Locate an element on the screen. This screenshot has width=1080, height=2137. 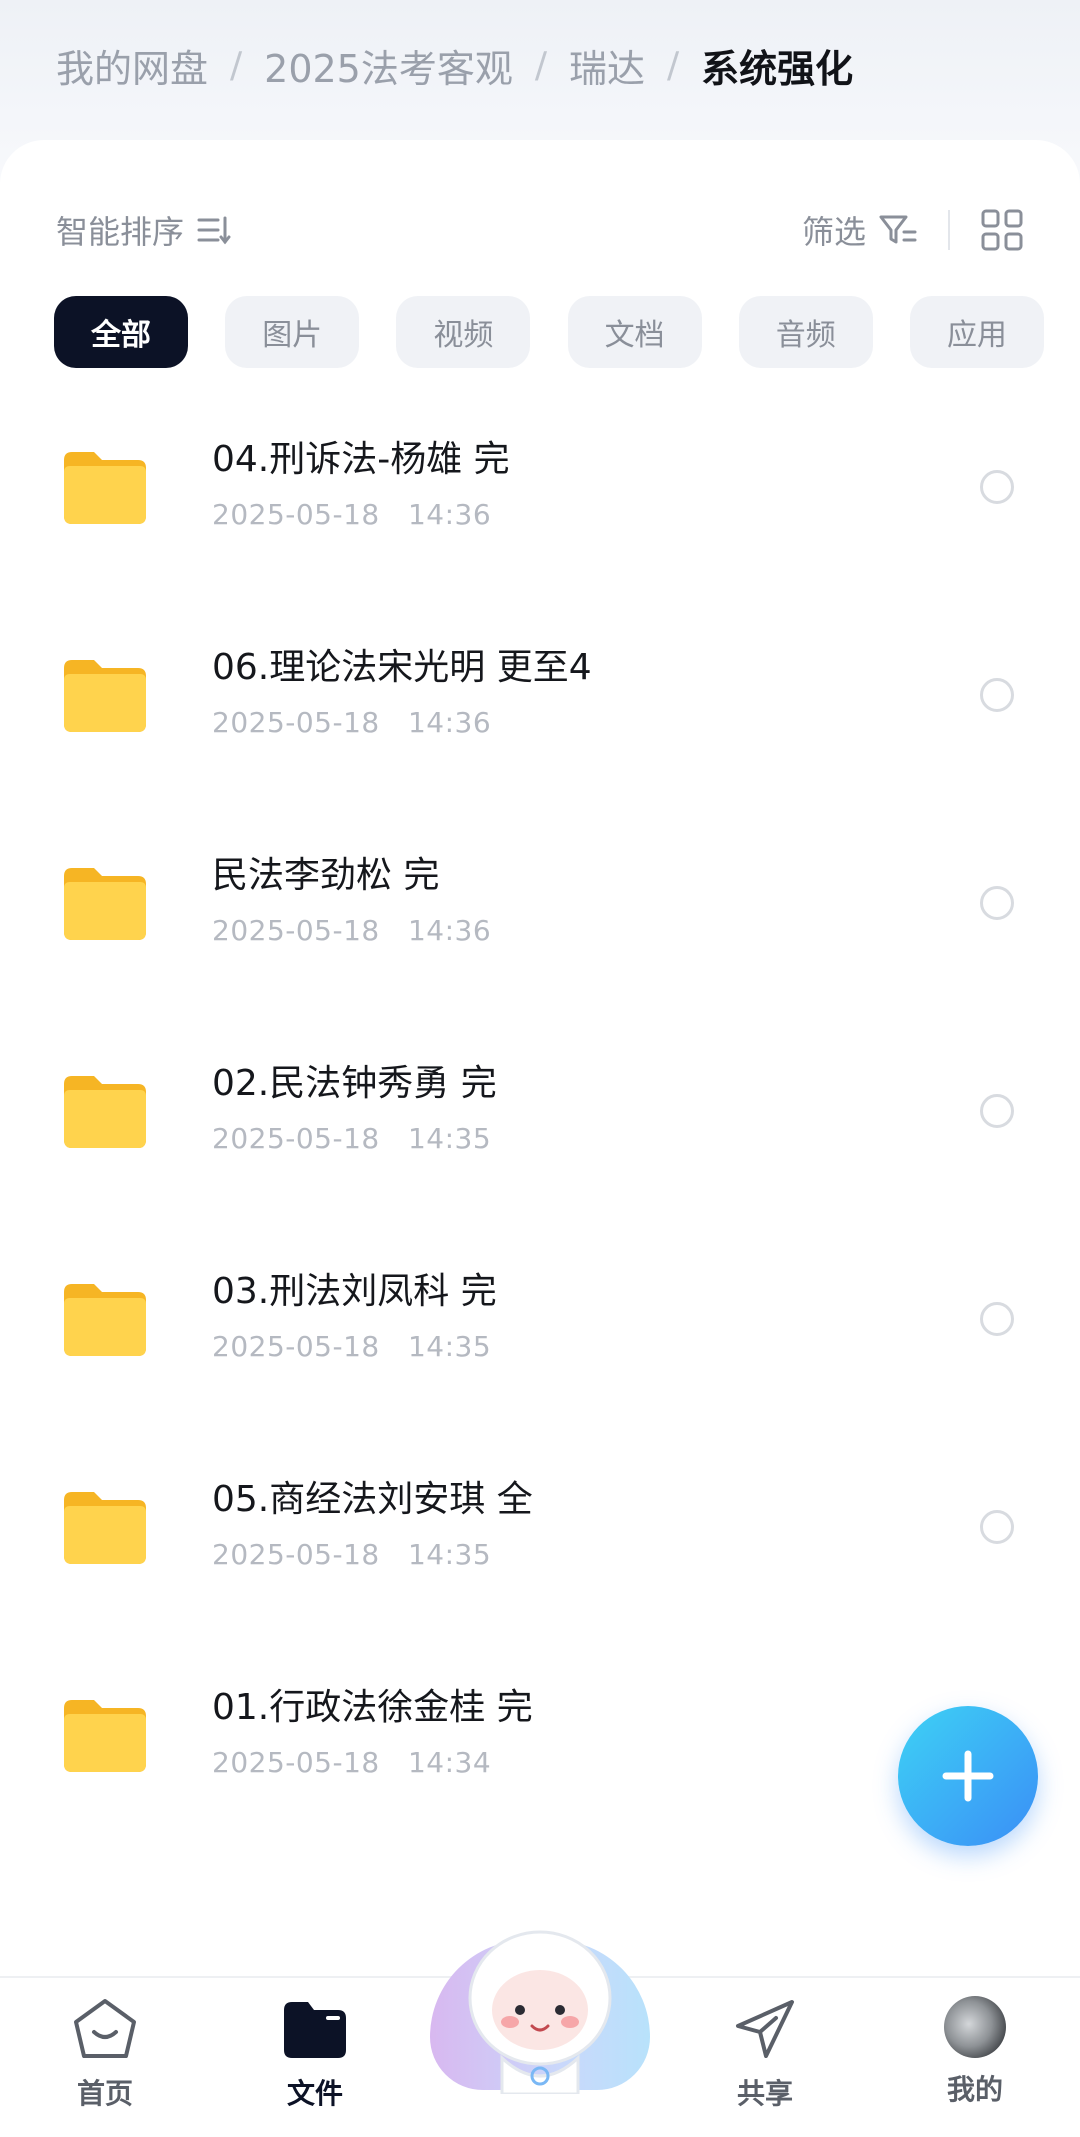
breadcrumb-current: 系统强化 is located at coordinates (777, 69).